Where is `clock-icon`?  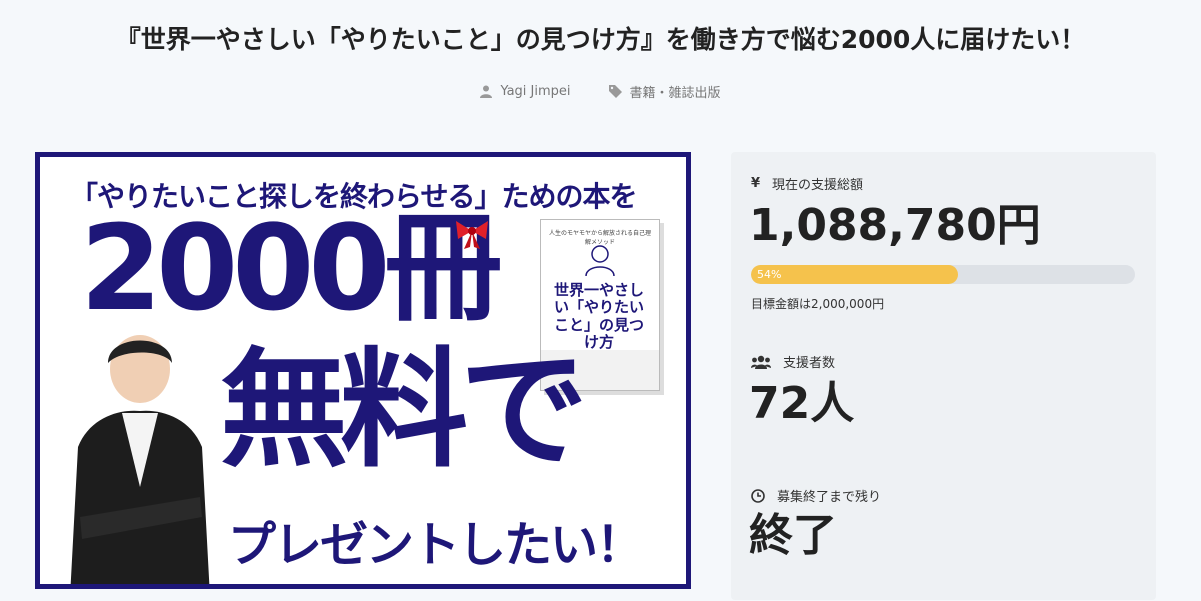 clock-icon is located at coordinates (758, 495).